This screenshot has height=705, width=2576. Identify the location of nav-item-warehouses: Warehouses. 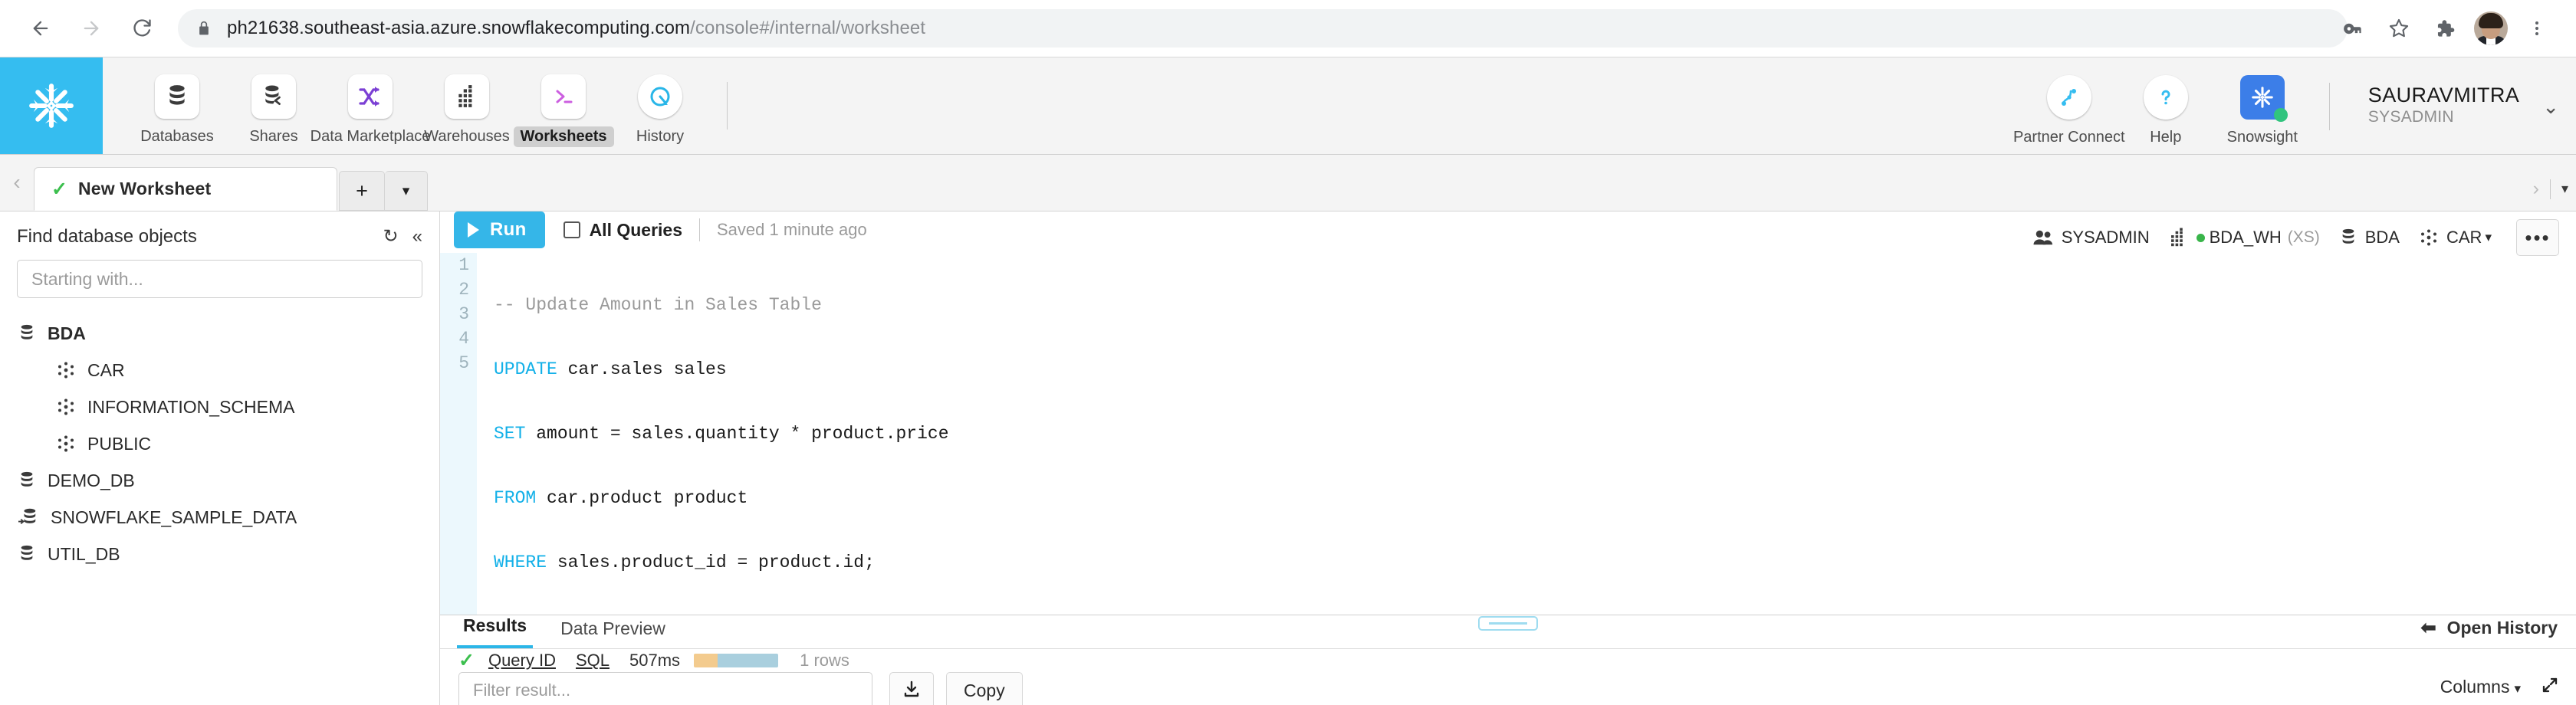
(467, 106).